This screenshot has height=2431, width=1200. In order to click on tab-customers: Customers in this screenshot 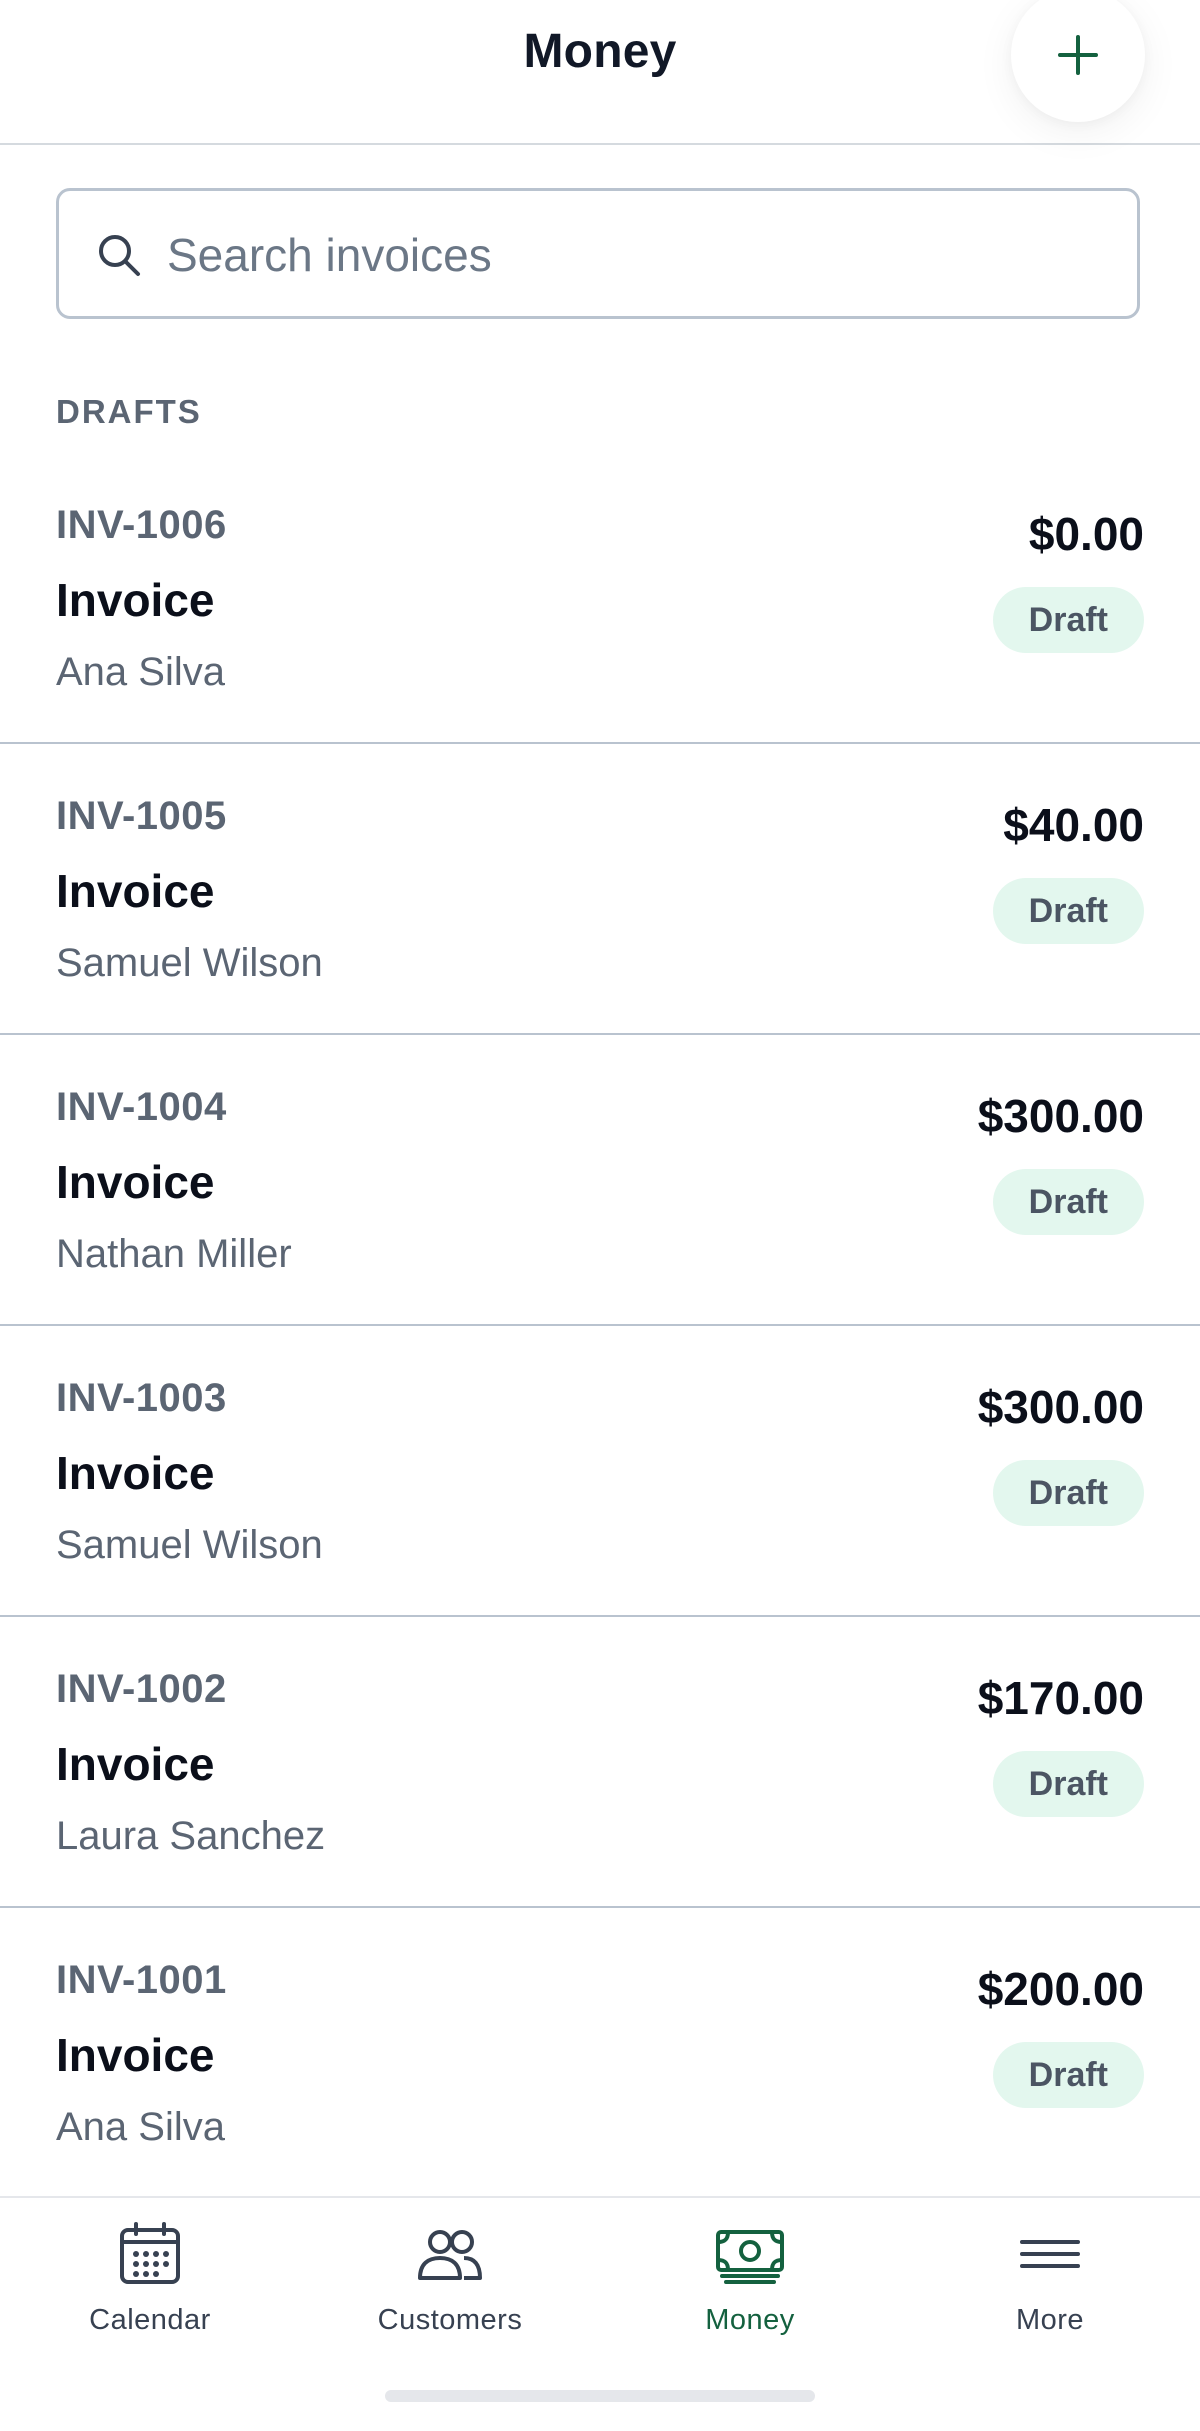, I will do `click(450, 2288)`.